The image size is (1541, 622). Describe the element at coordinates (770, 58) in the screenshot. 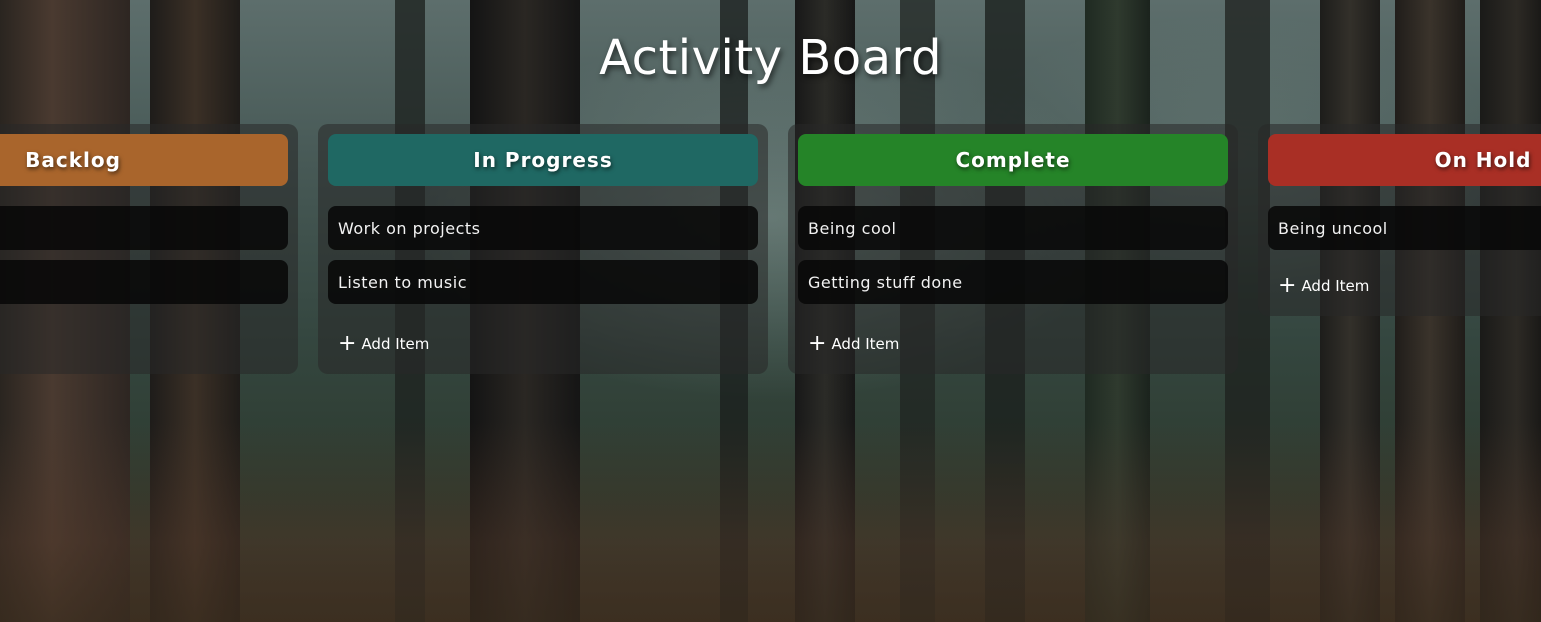

I see `page-title: Activity Board` at that location.